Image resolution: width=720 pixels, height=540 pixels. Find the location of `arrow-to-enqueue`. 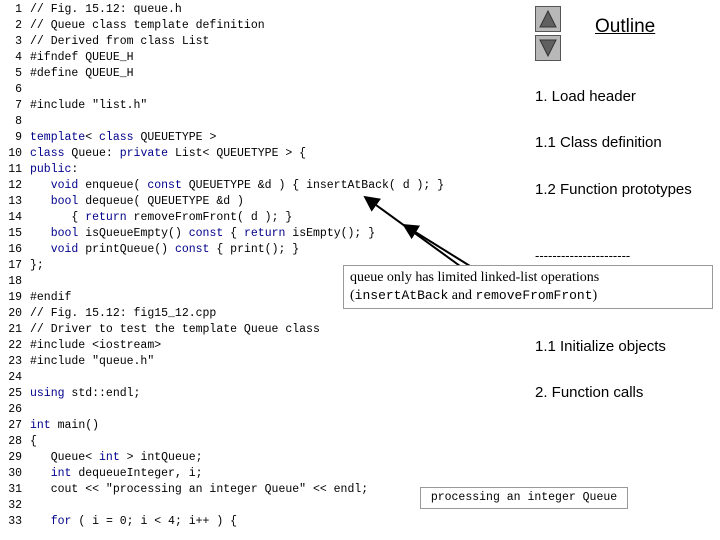

arrow-to-enqueue is located at coordinates (412, 231).